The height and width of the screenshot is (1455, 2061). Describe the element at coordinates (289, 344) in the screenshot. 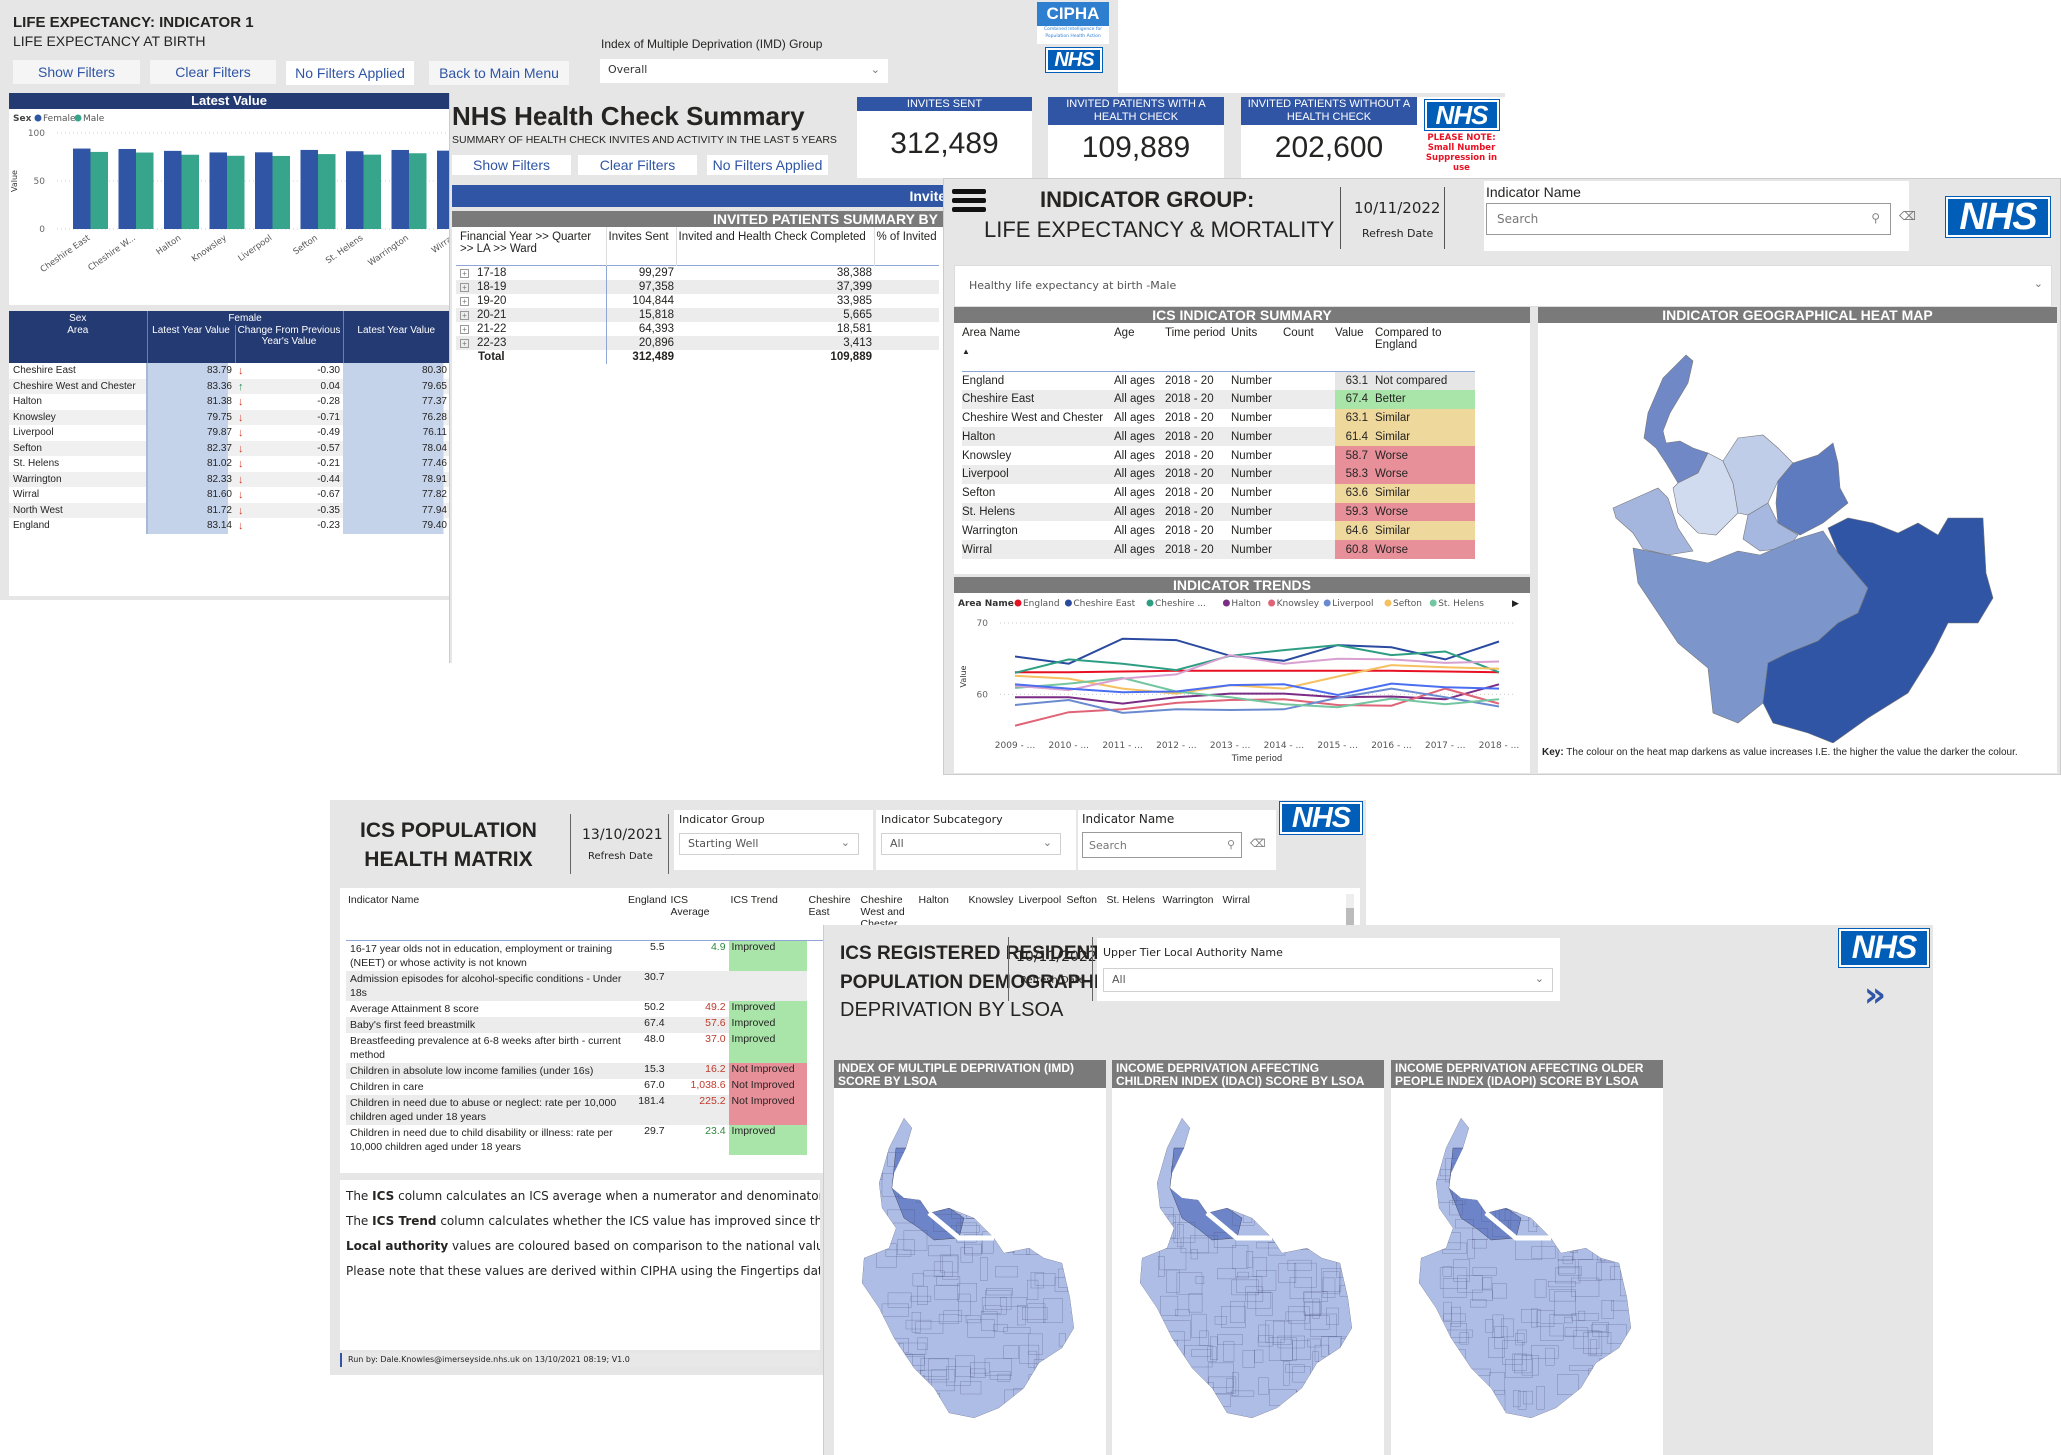

I see `col-header-change: Change From Previous Year's Value` at that location.